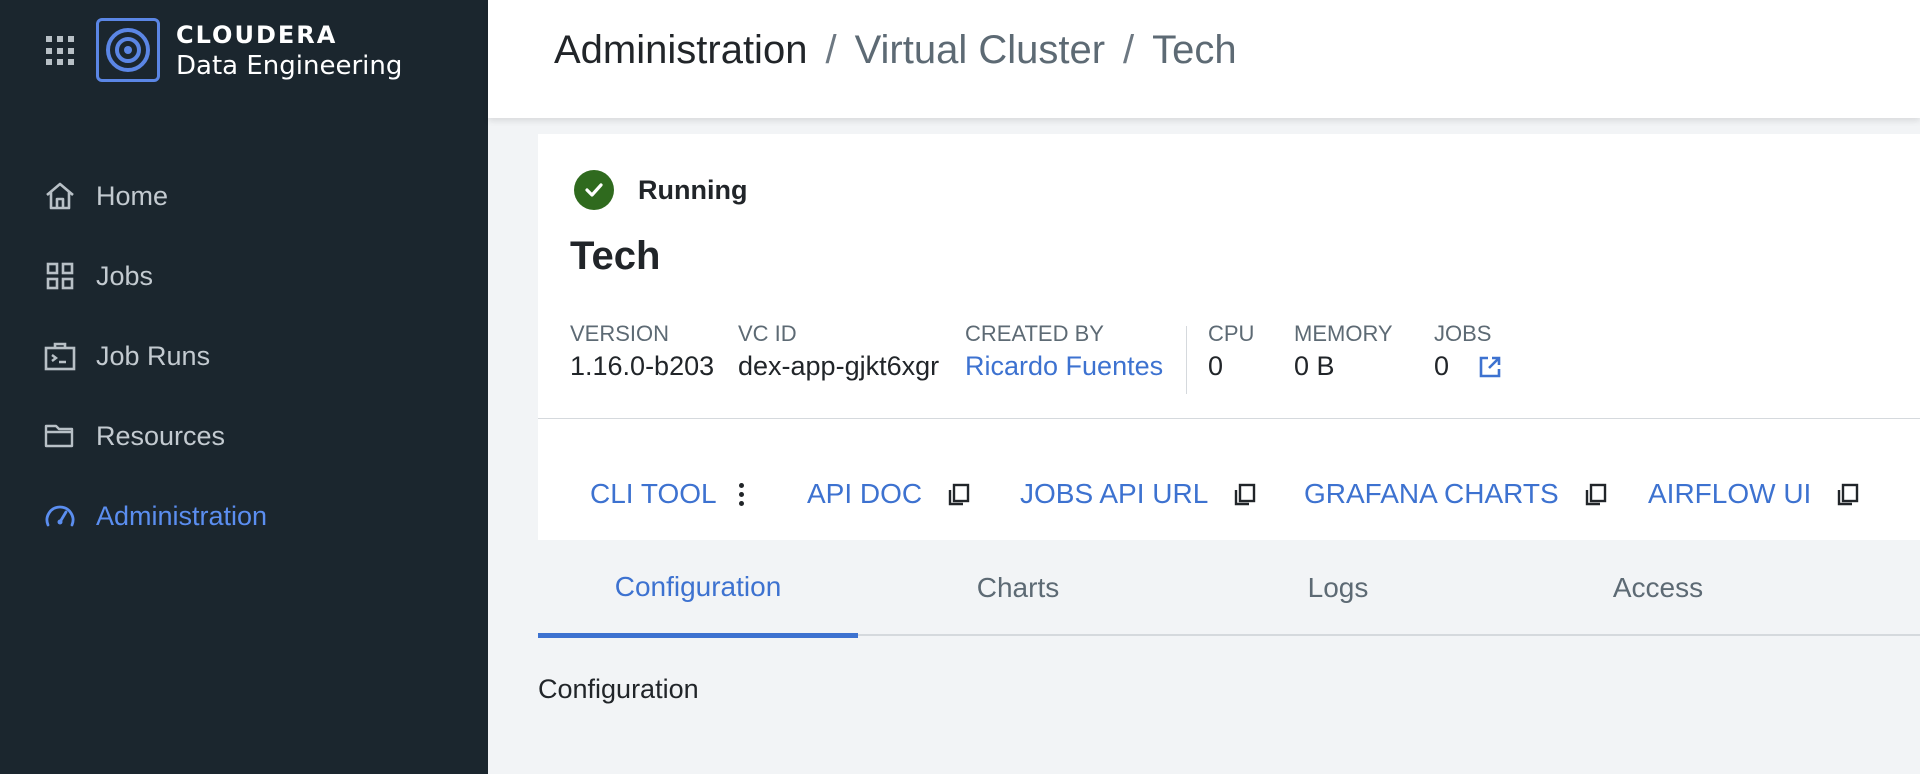 This screenshot has height=774, width=1920. I want to click on sidebar-item-label: Administration, so click(182, 515).